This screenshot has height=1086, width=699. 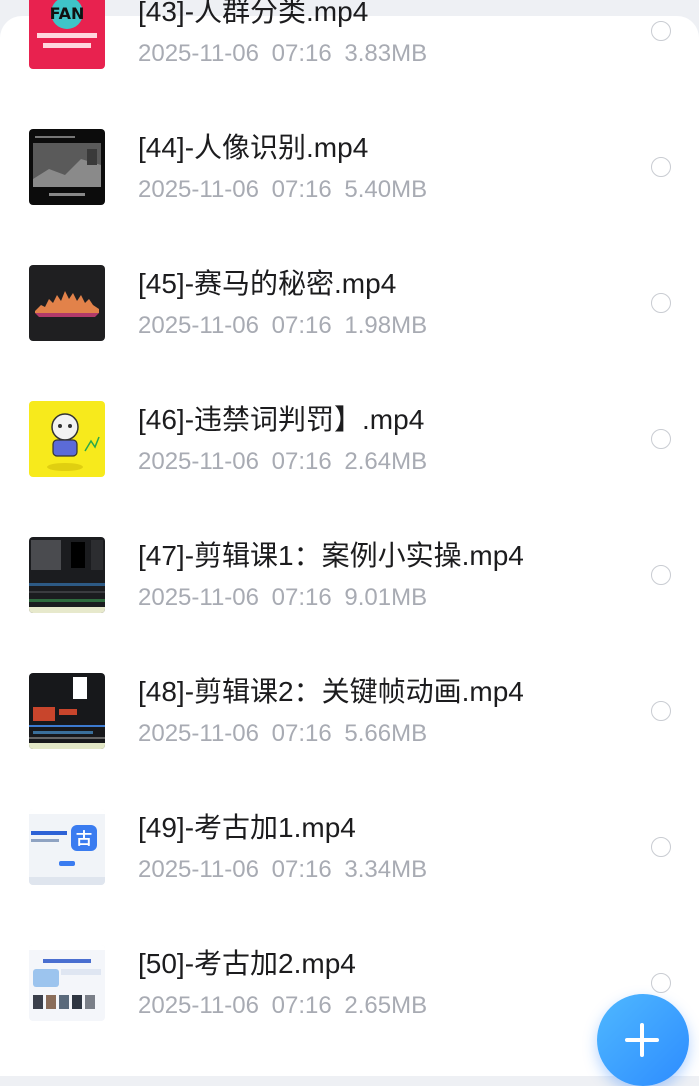 What do you see at coordinates (386, 1005) in the screenshot?
I see `file-size: 2.65MB` at bounding box center [386, 1005].